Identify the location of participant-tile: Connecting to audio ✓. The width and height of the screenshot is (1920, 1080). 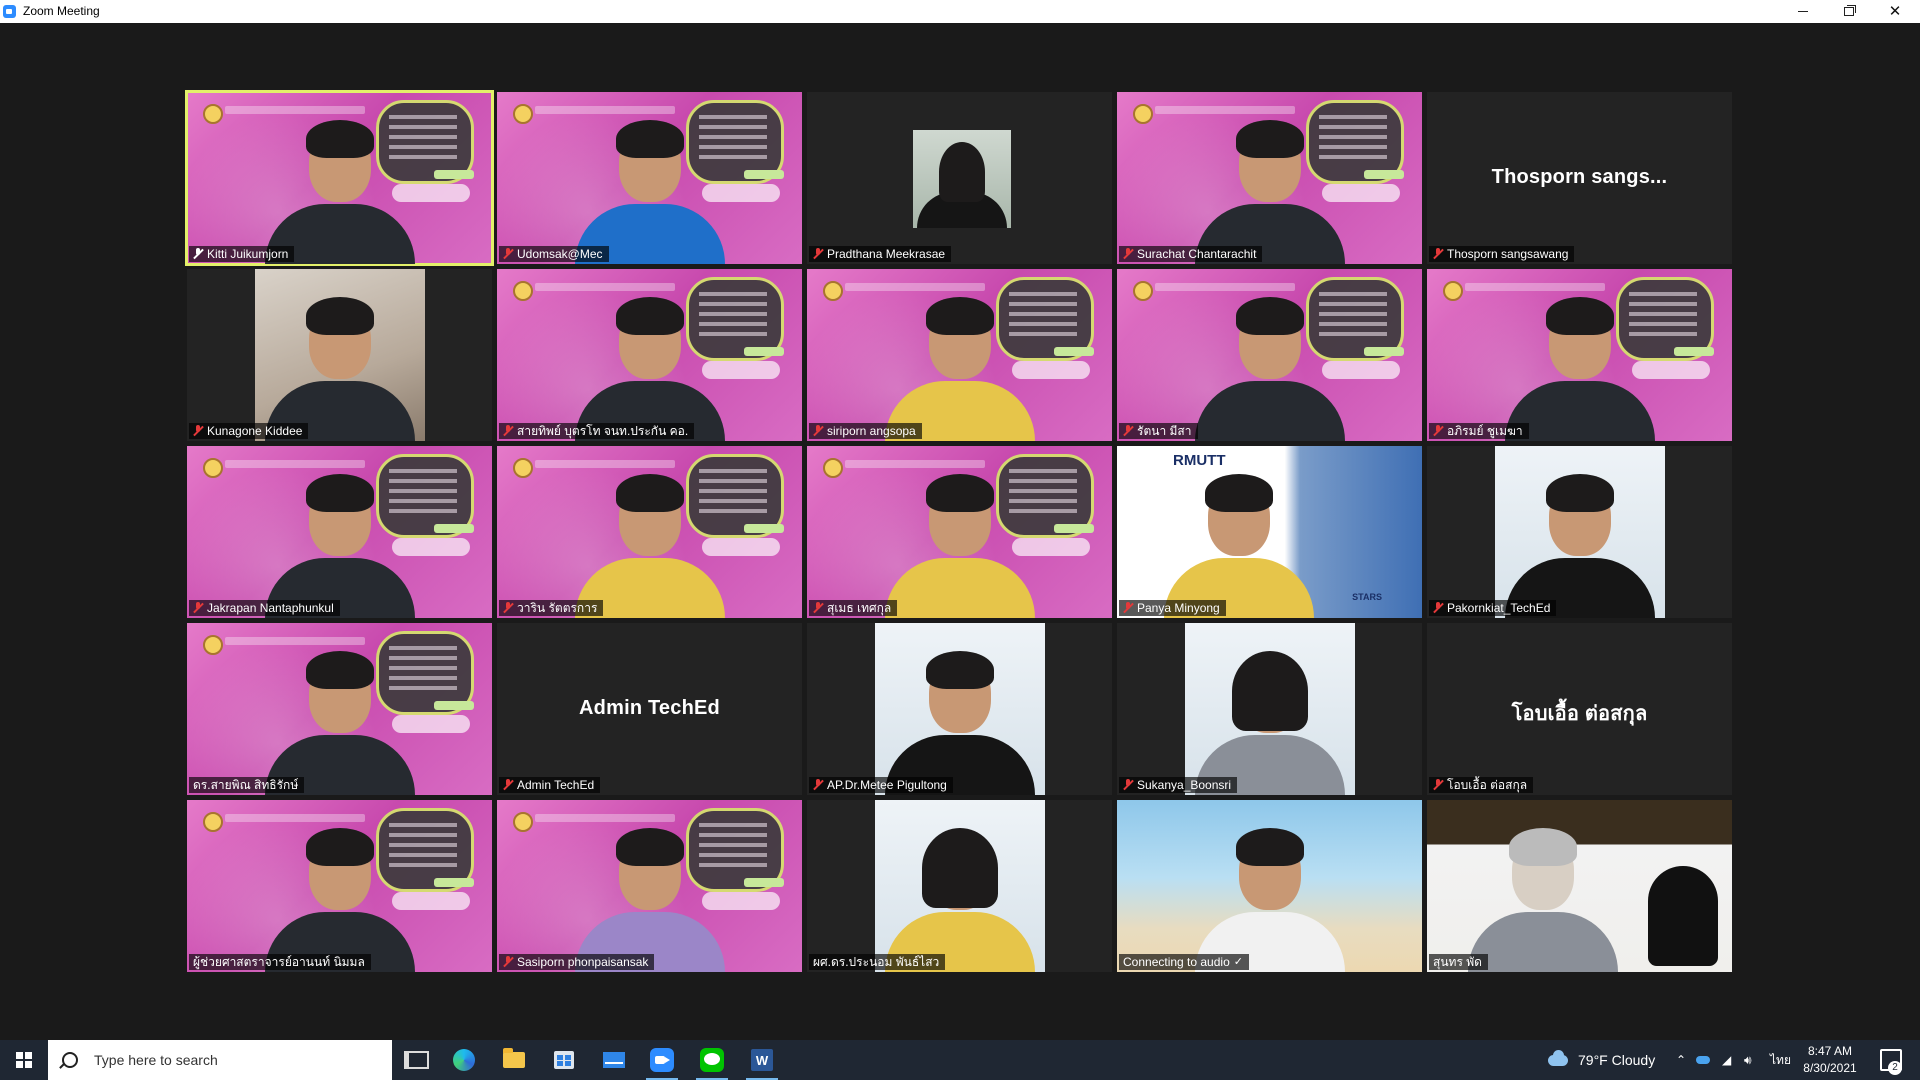
(1269, 886).